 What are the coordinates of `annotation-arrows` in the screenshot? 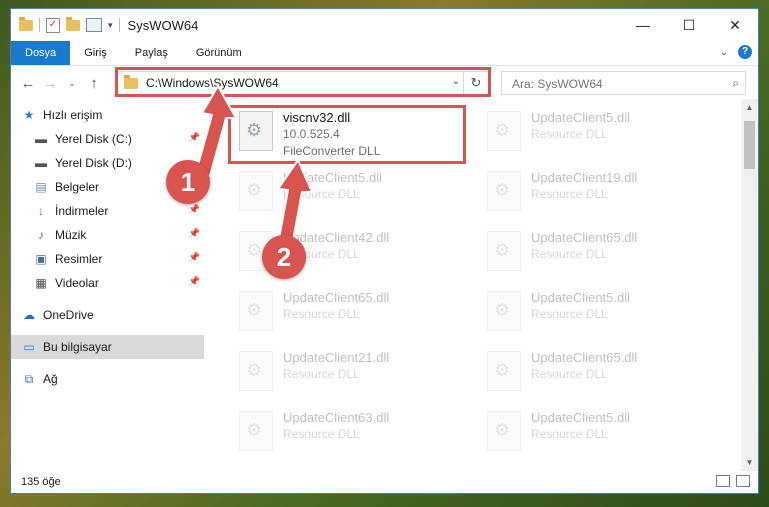 It's located at (254, 166).